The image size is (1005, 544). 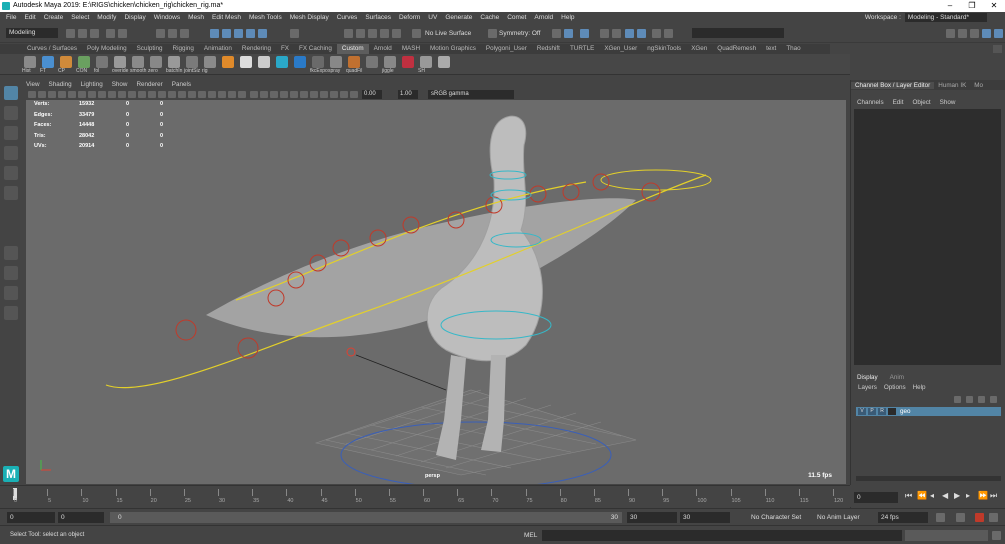 What do you see at coordinates (226, 17) in the screenshot?
I see `menu-edit-mesh: Edit Mesh` at bounding box center [226, 17].